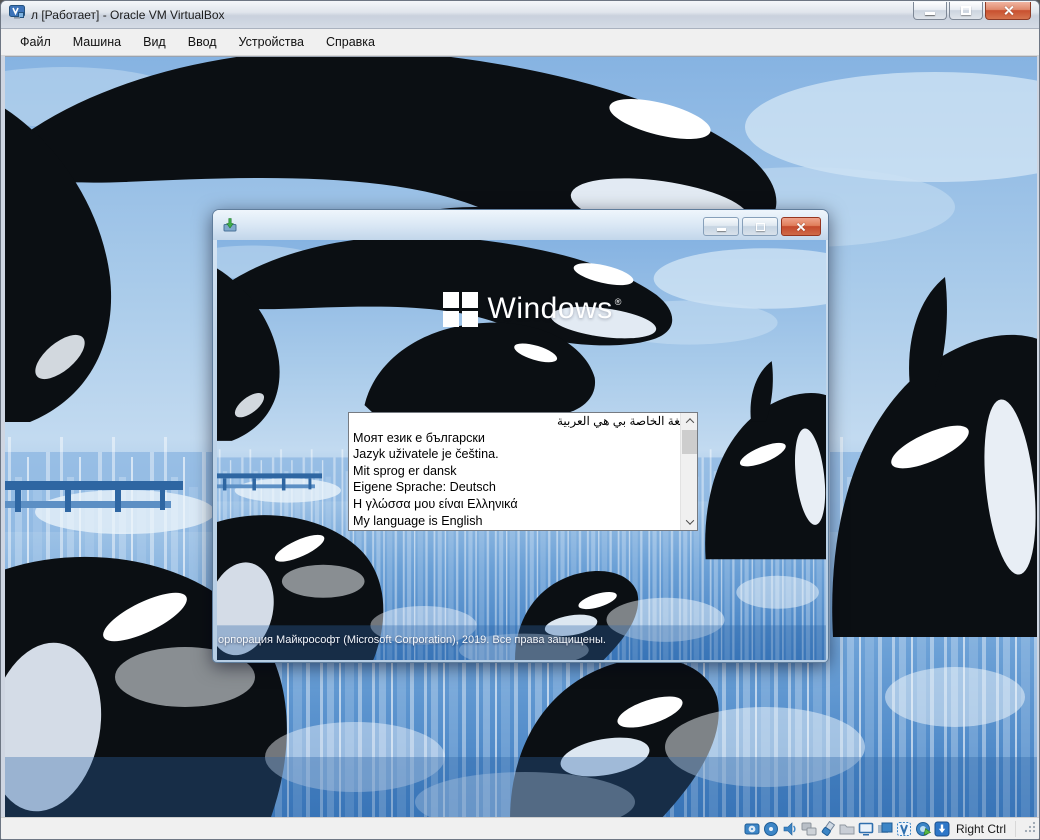 This screenshot has width=1040, height=840. Describe the element at coordinates (520, 15) in the screenshot. I see `title-bar: л [Работает] - Oracle VM VirtualBox` at that location.